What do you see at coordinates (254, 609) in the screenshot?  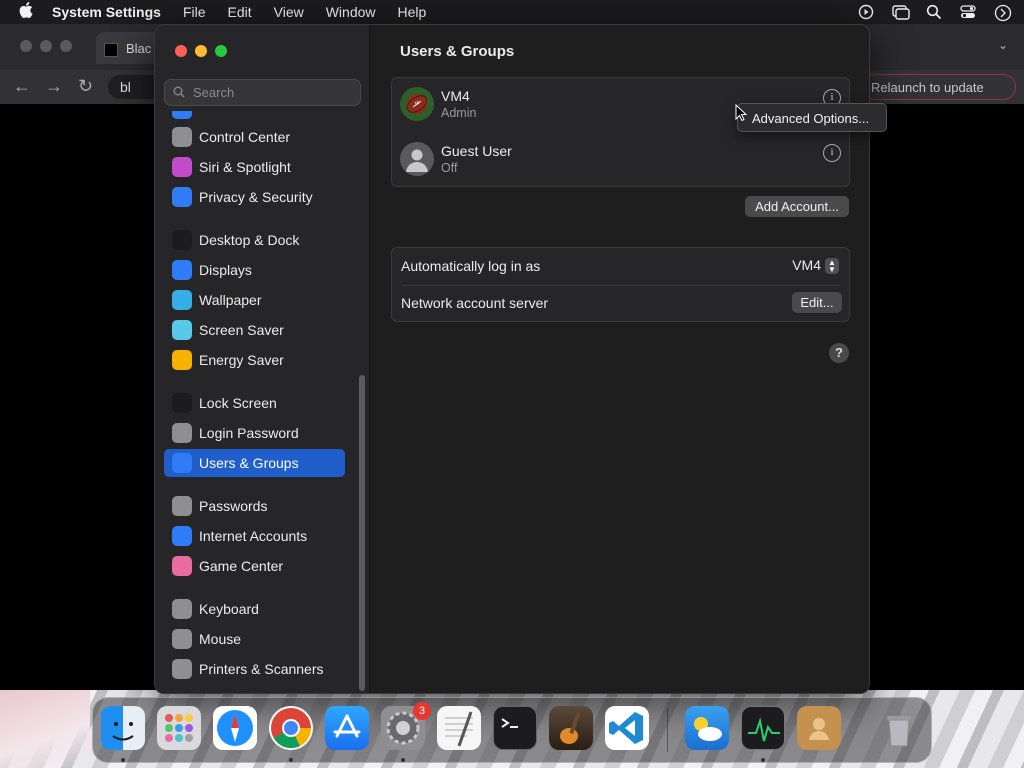 I see `sidebar-item-keyboard: Keyboard` at bounding box center [254, 609].